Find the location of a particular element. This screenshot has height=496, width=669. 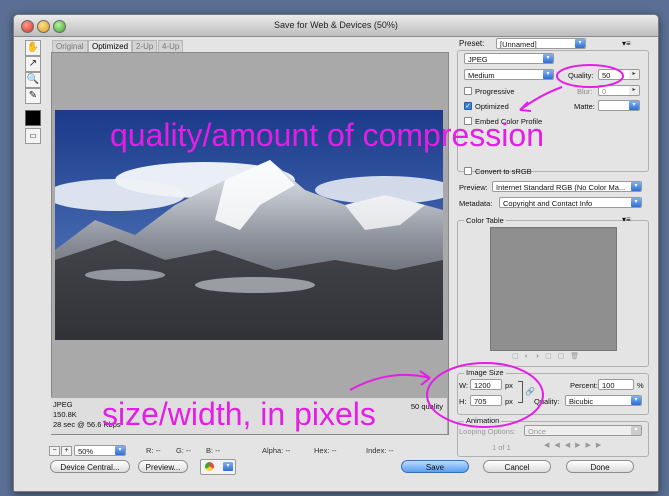

width-input: 1200 is located at coordinates (486, 384).